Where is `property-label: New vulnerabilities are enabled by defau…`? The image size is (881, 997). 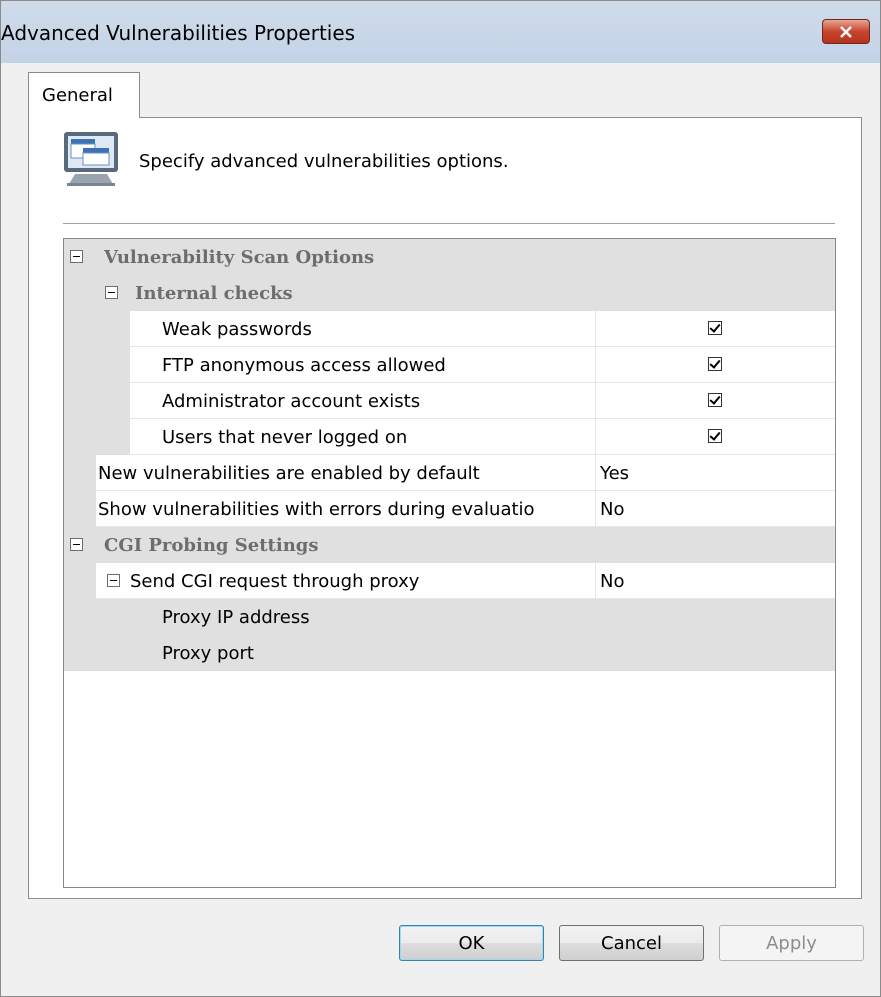 property-label: New vulnerabilities are enabled by defau… is located at coordinates (289, 473).